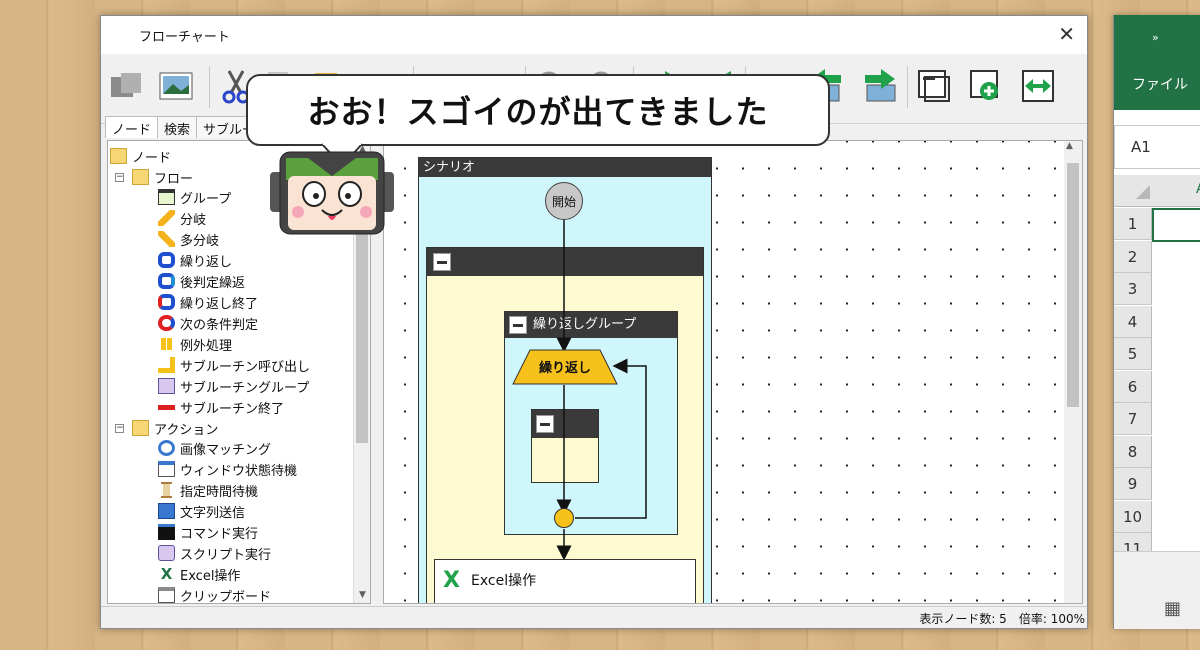 The image size is (1200, 650). Describe the element at coordinates (1157, 590) in the screenshot. I see `sheet-footer: ▦` at that location.